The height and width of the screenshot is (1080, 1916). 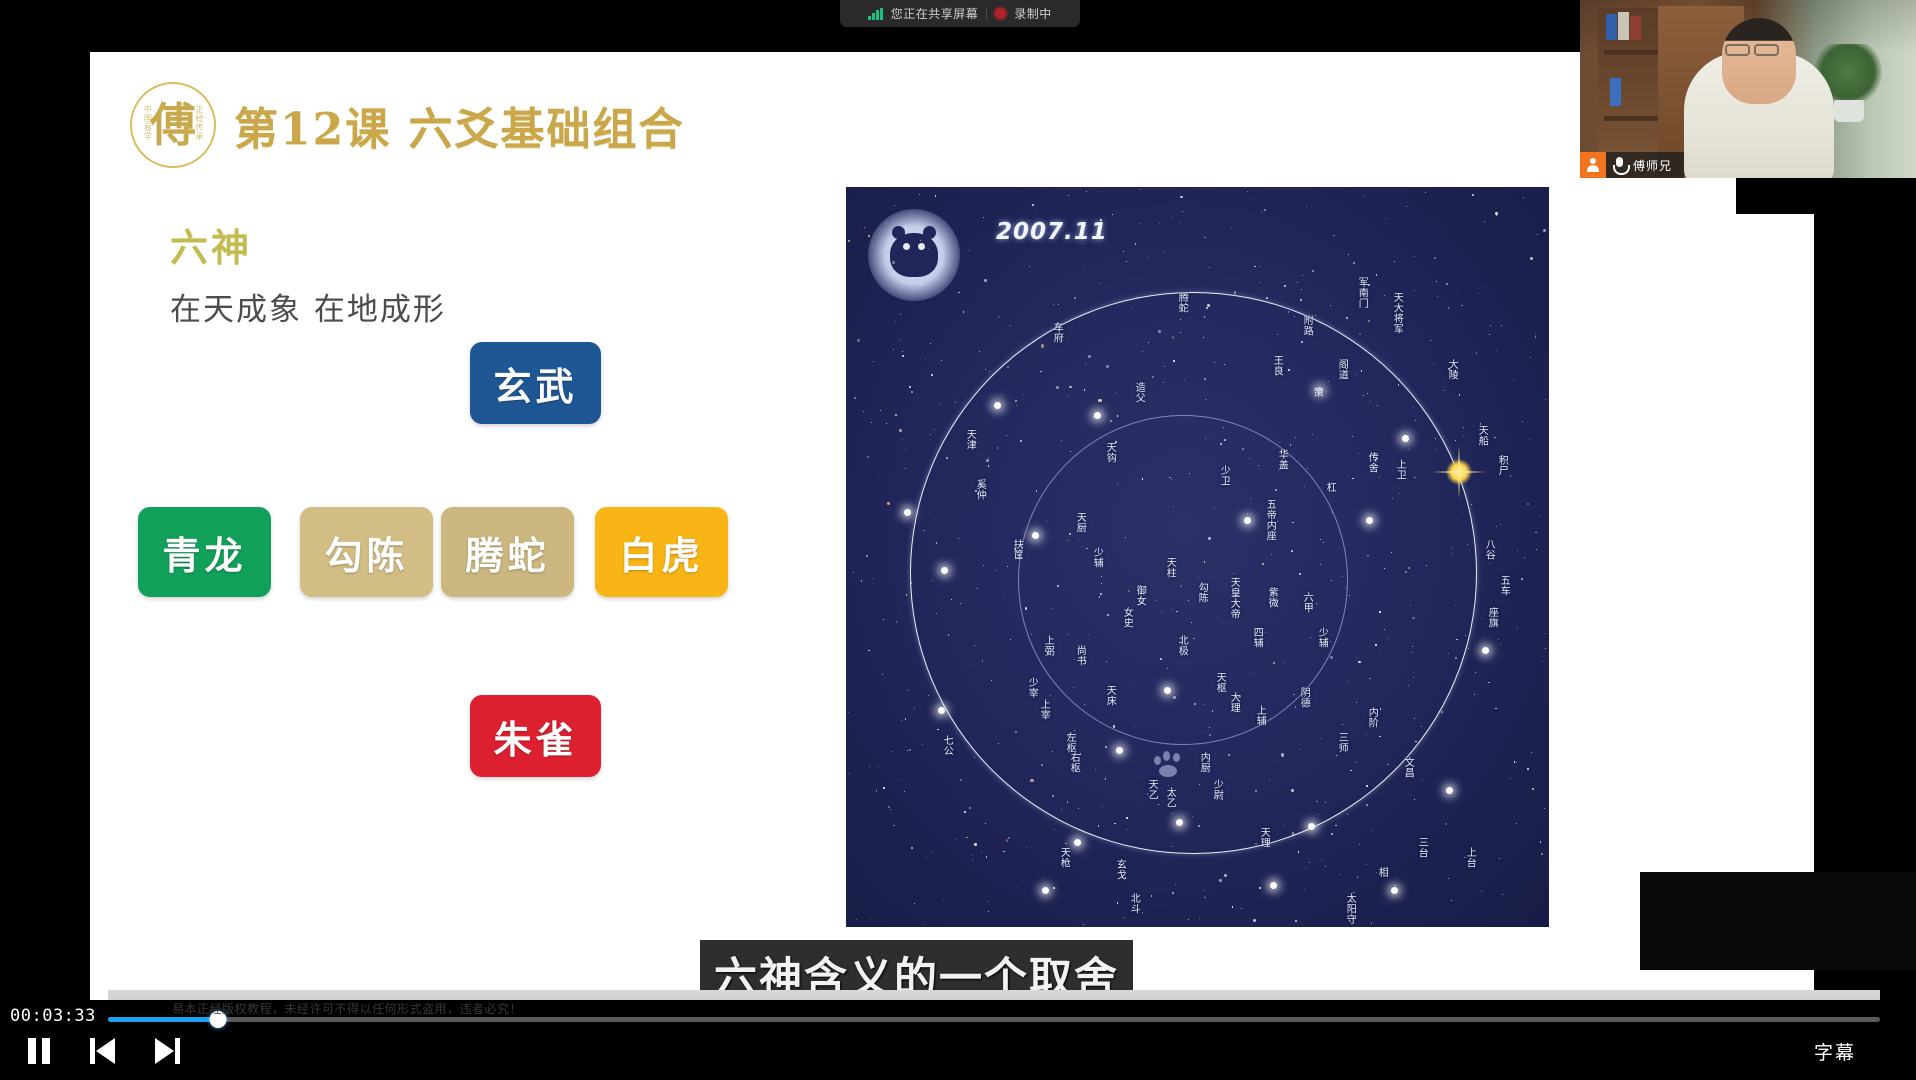 I want to click on eyeglasses-left, so click(x=1737, y=50).